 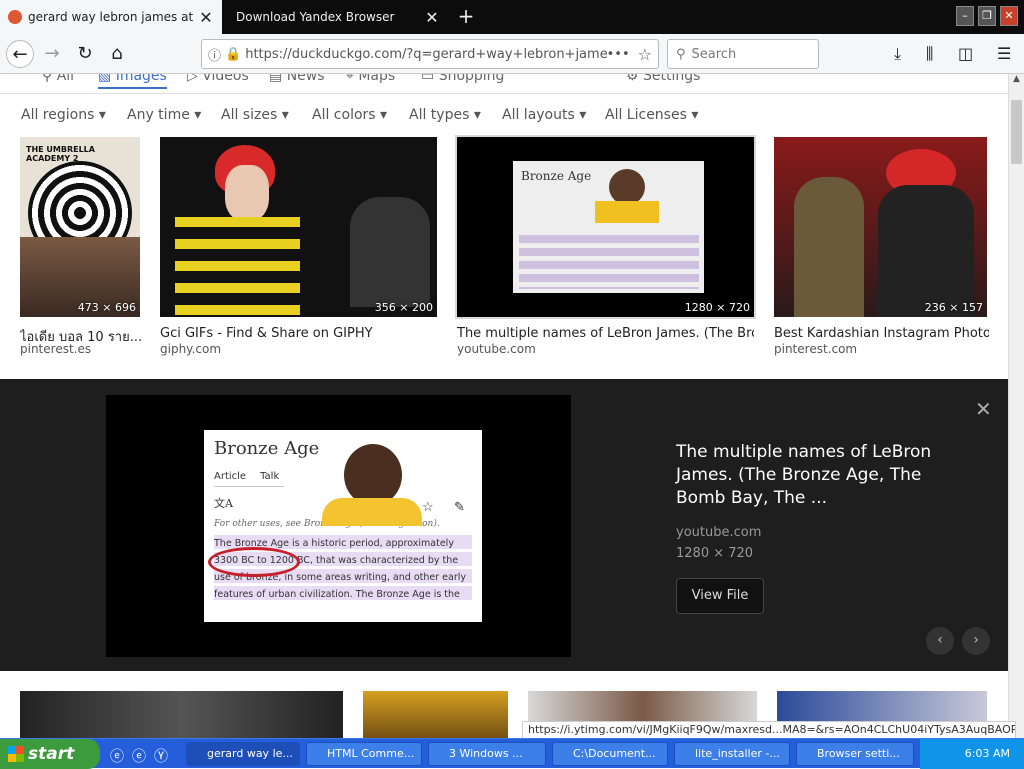 I want to click on system-tray: 6:03 AM, so click(x=972, y=754).